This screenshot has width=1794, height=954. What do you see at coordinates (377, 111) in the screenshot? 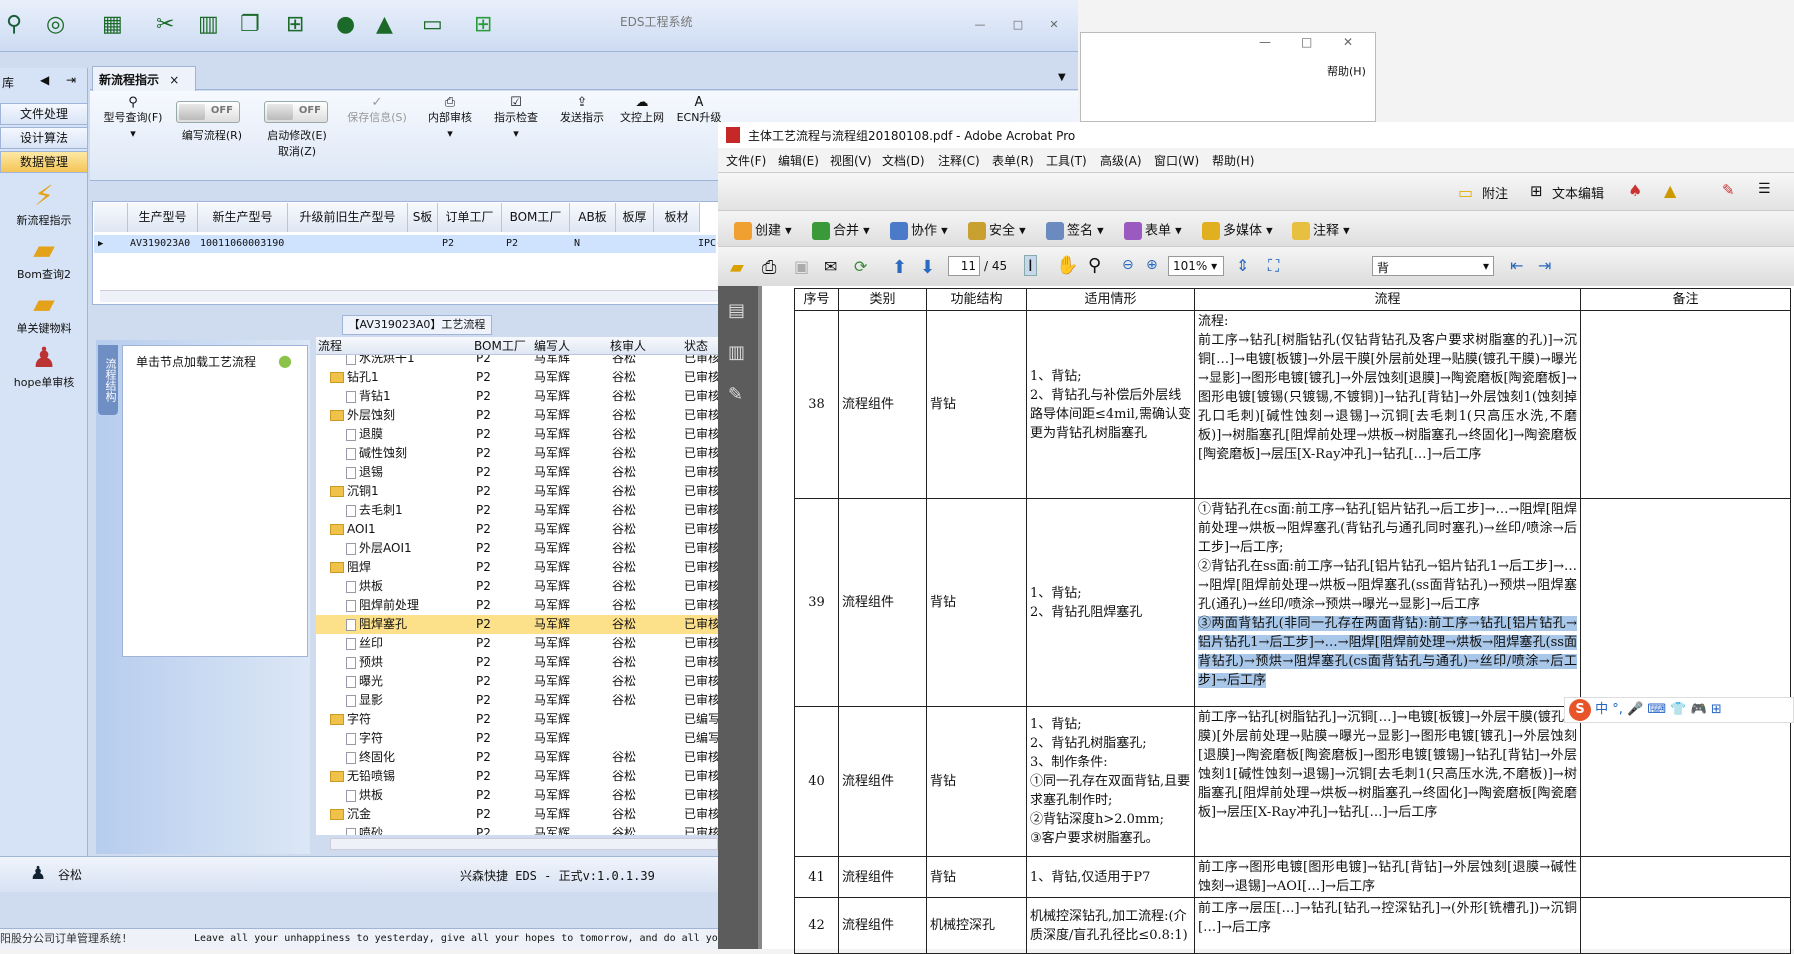
I see `save-info-button: ✓ 保存信息(S)` at bounding box center [377, 111].